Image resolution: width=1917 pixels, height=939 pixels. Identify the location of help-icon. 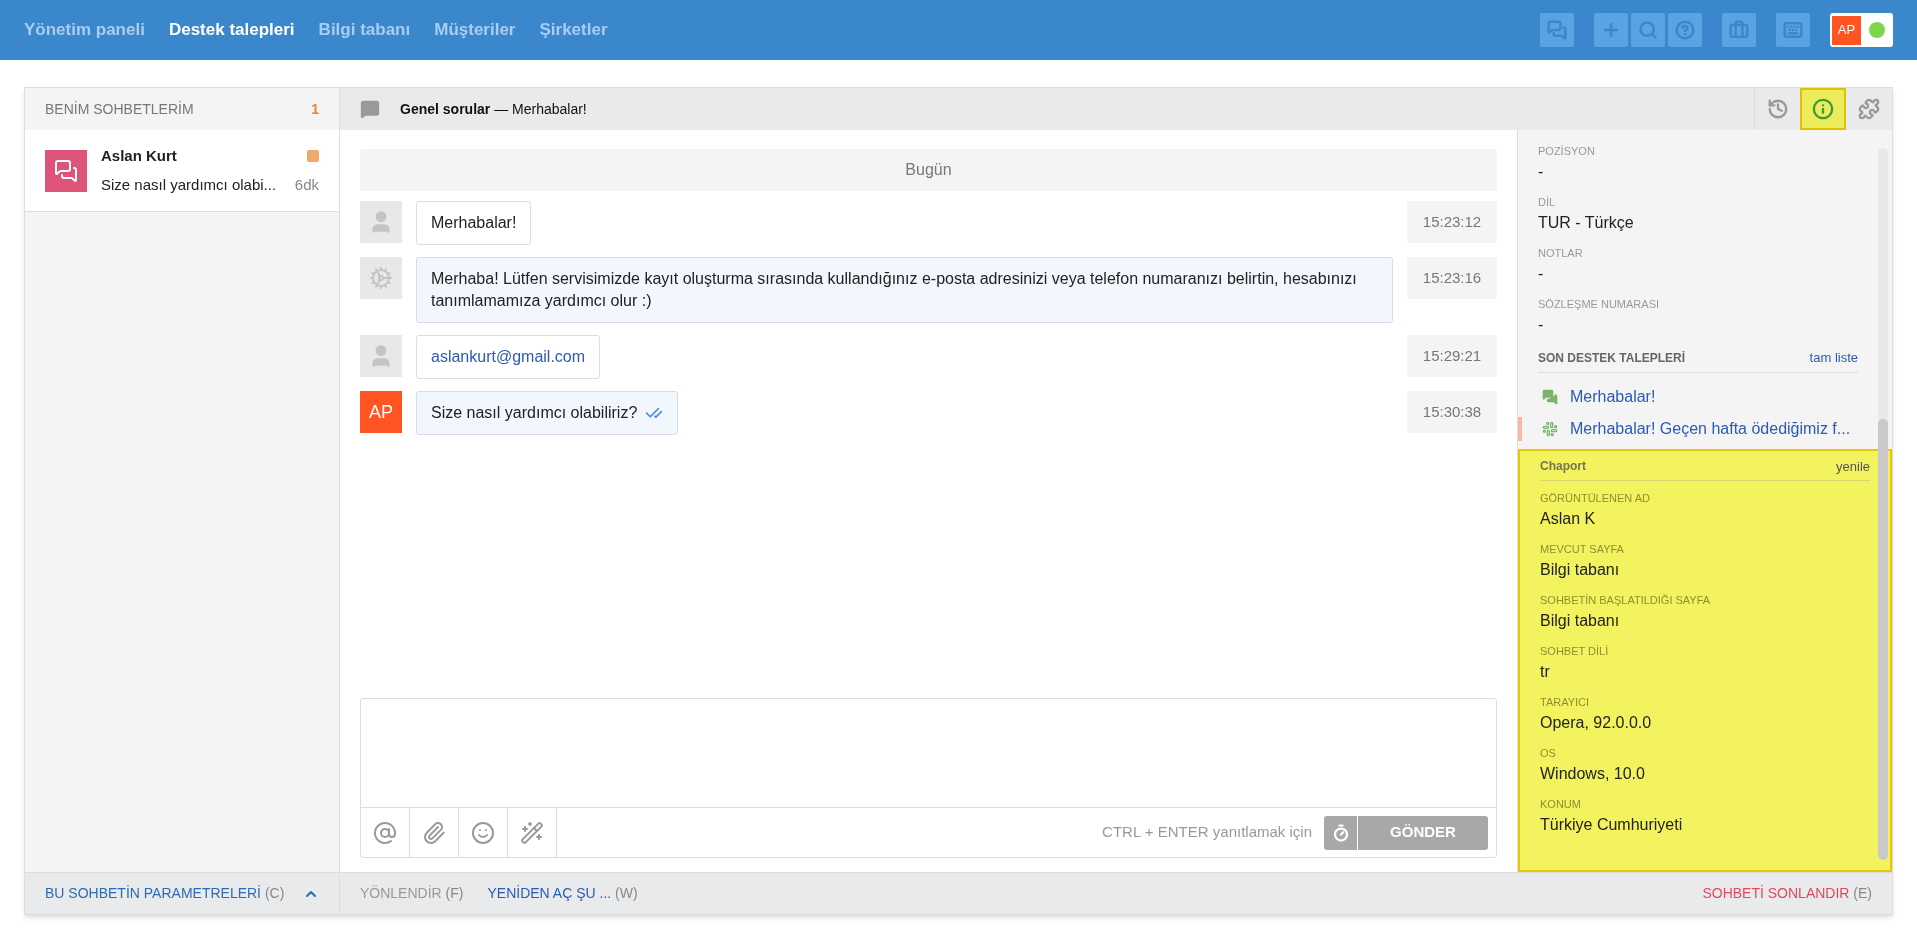
(1685, 30).